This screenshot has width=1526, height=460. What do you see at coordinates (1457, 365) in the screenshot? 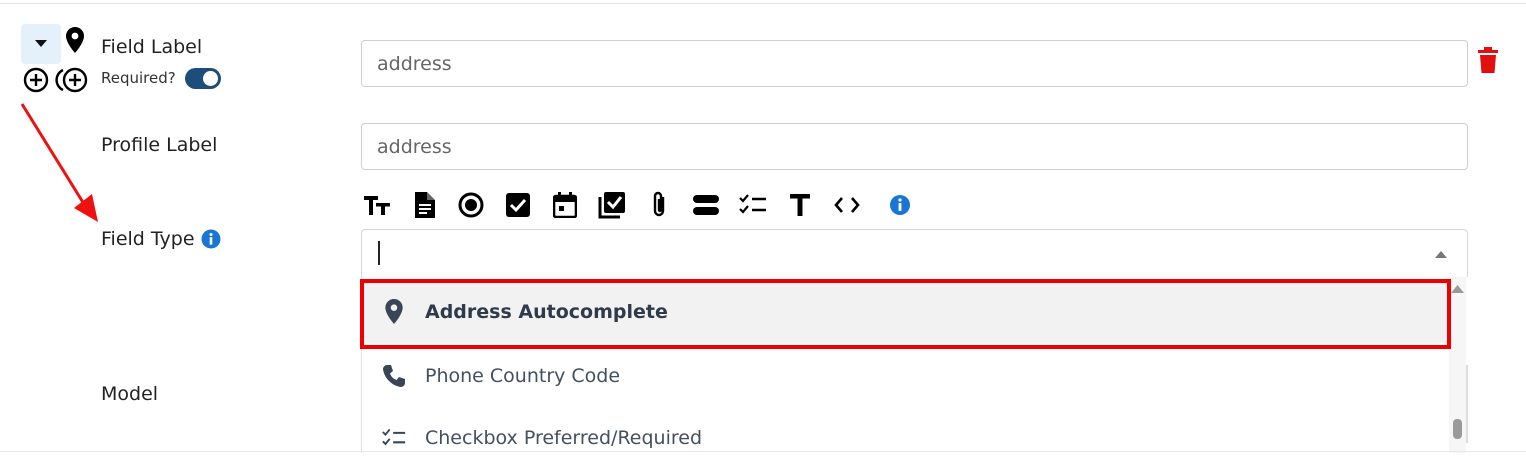
I see `dropdown-scrollbar` at bounding box center [1457, 365].